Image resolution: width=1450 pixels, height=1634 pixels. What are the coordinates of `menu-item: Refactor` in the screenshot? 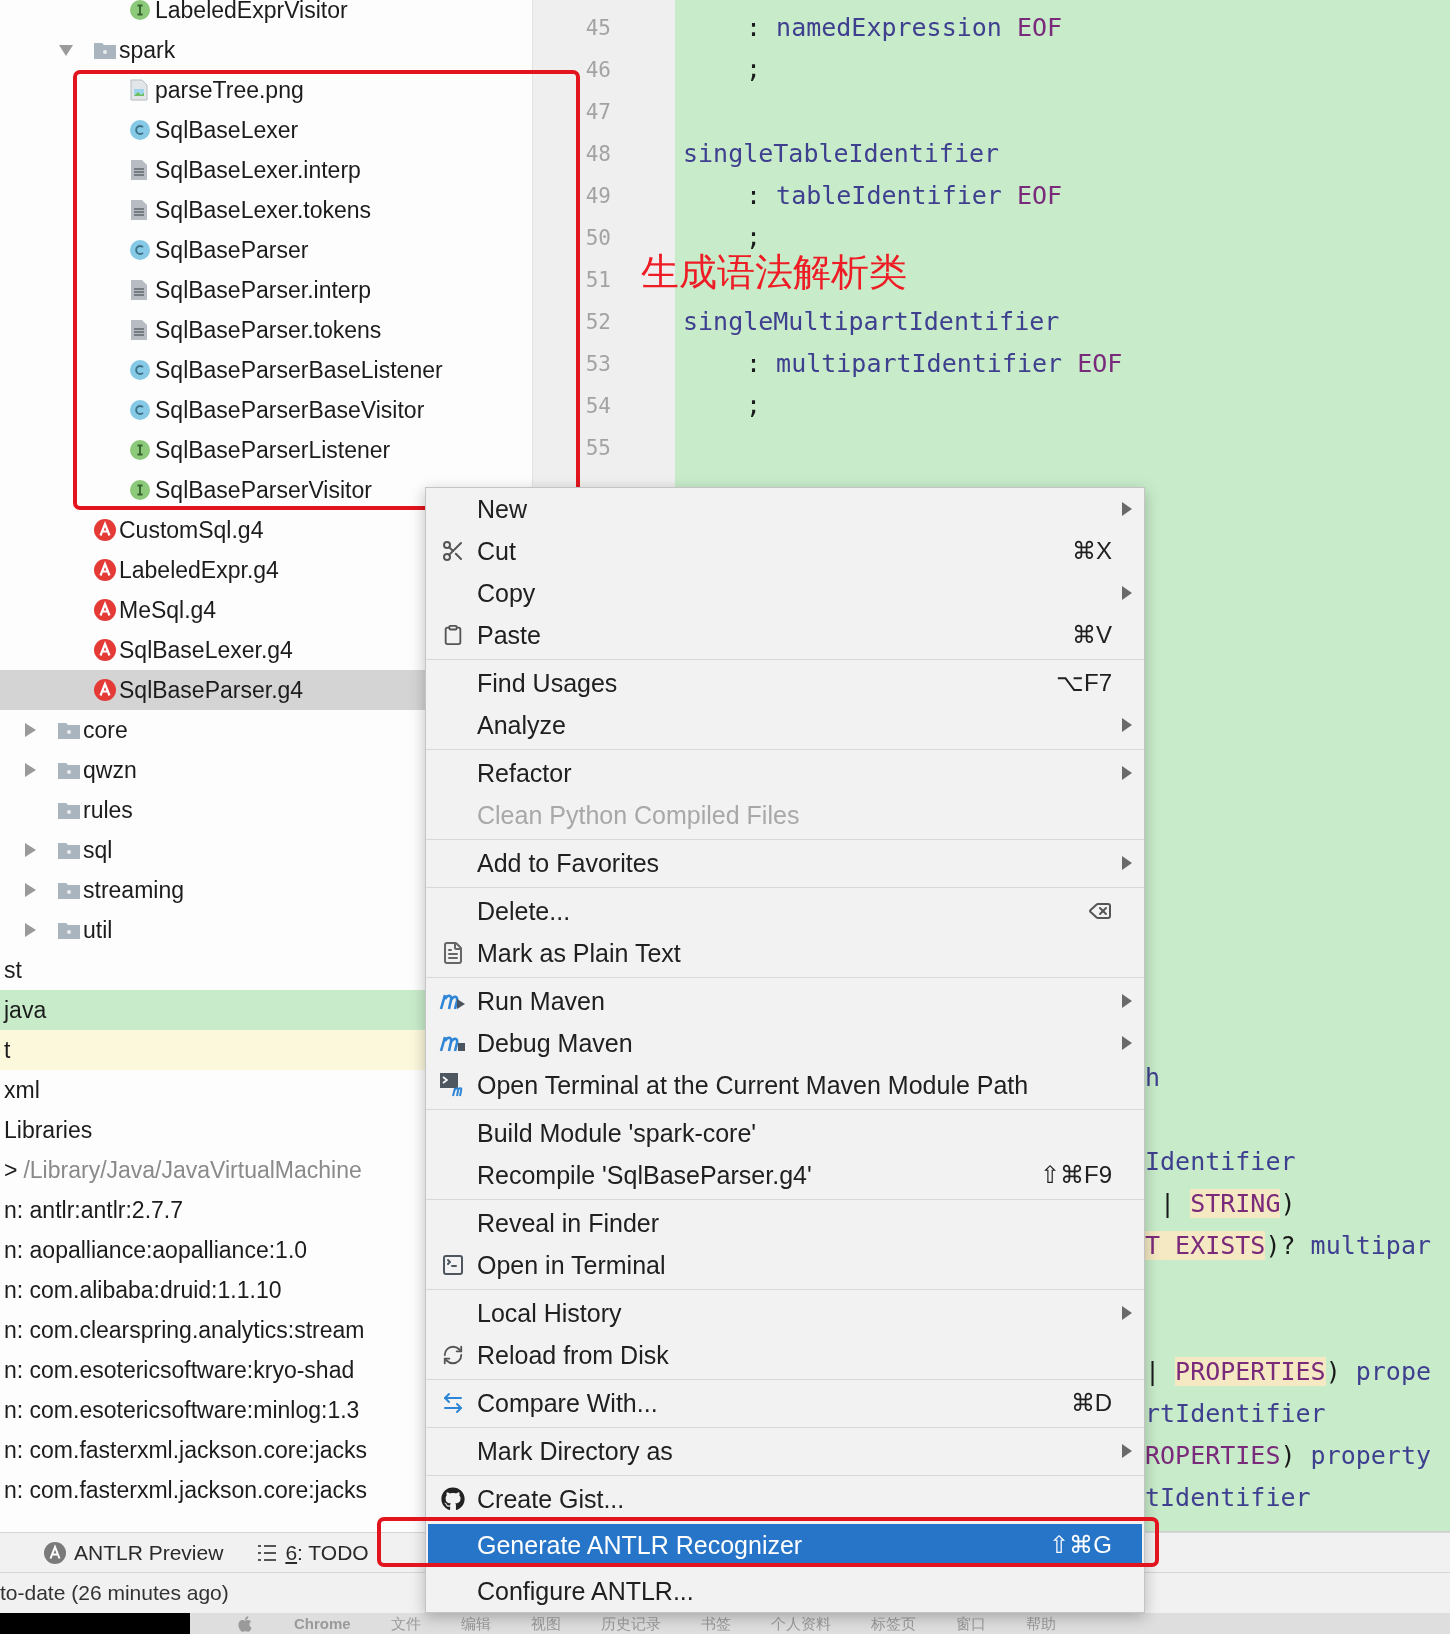 It's located at (785, 773).